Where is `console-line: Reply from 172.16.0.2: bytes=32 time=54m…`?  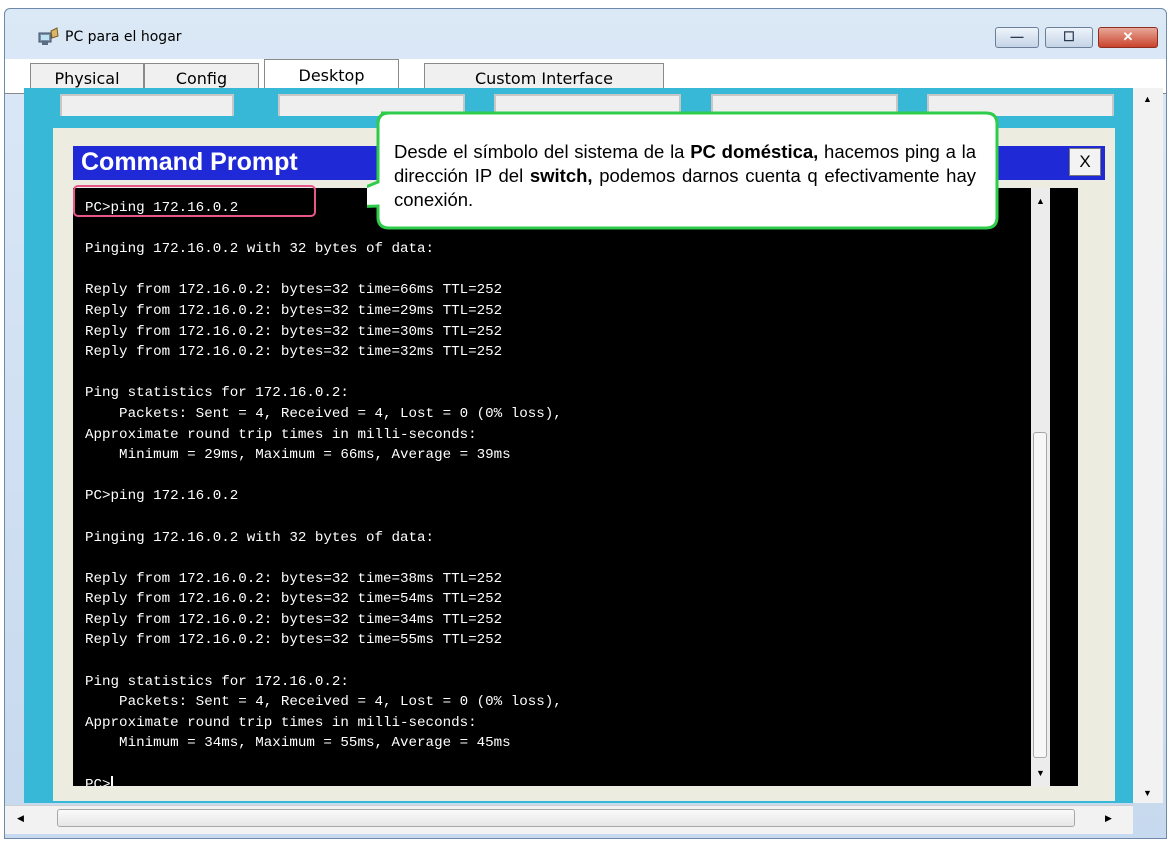 console-line: Reply from 172.16.0.2: bytes=32 time=54m… is located at coordinates (294, 599).